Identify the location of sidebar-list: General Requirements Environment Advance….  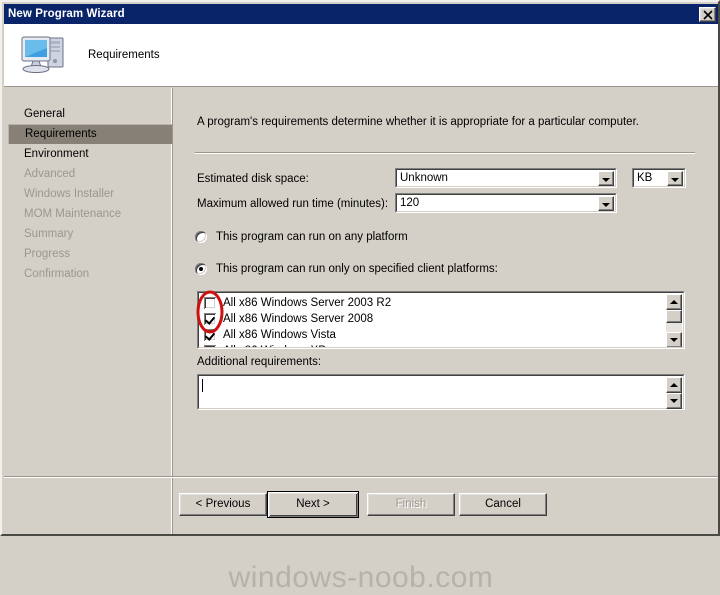
(88, 194).